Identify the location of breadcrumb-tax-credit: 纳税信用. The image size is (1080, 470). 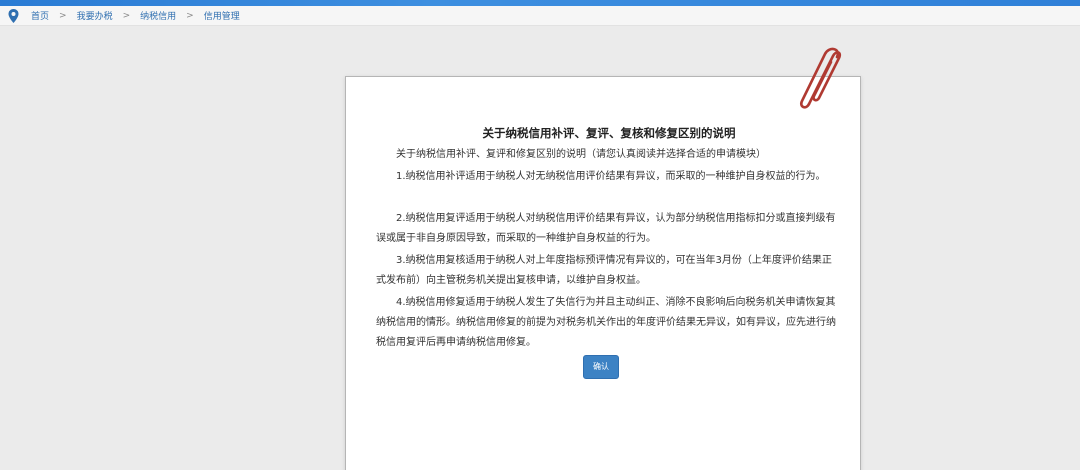
(158, 15).